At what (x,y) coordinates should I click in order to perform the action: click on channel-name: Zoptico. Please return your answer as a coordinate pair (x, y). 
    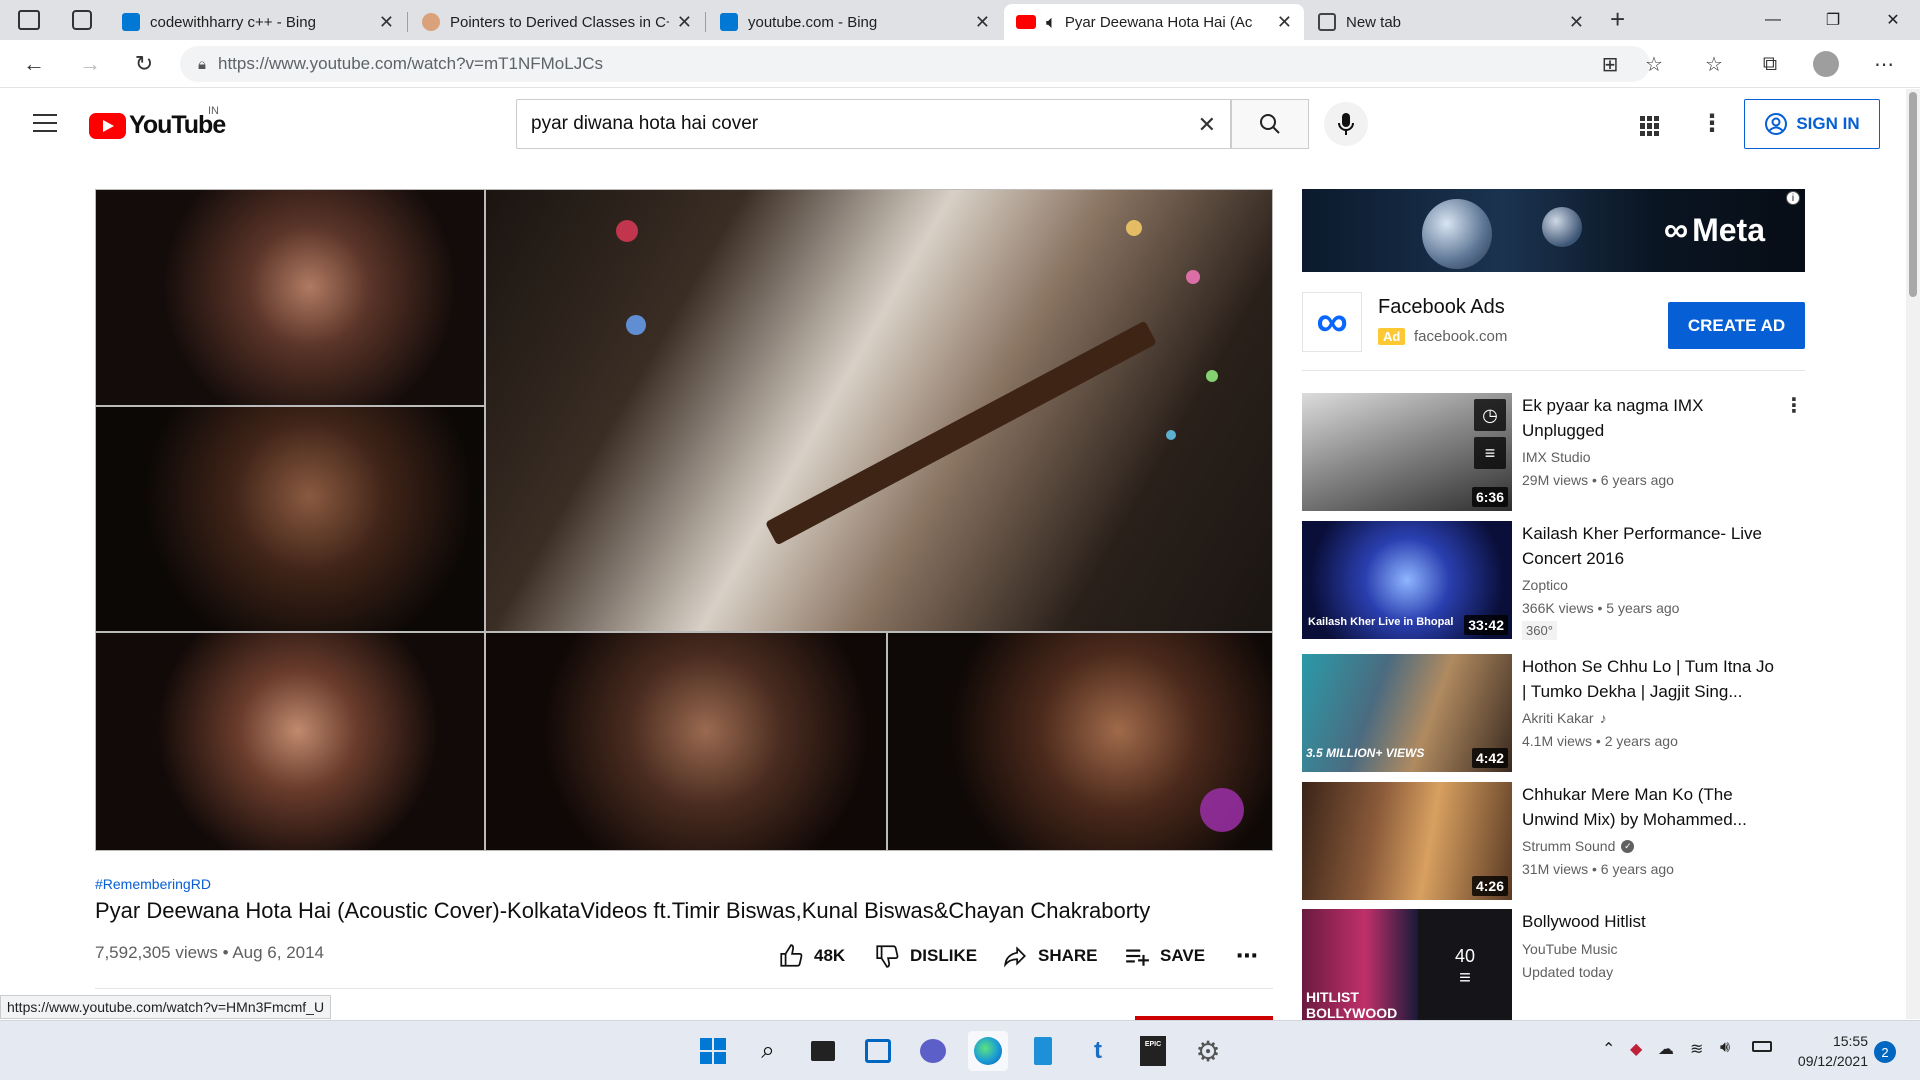
    Looking at the image, I should click on (1545, 585).